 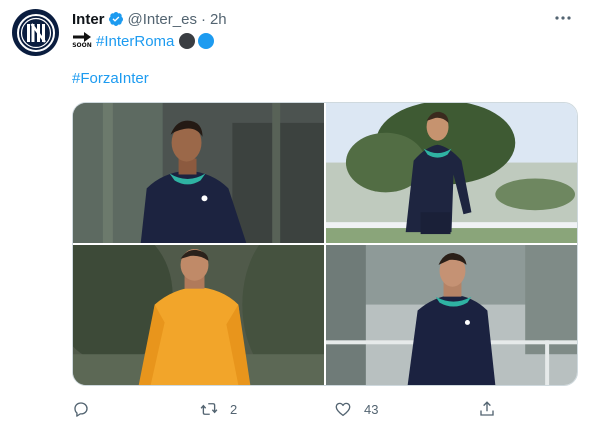 What do you see at coordinates (287, 409) in the screenshot?
I see `tweet-actions: 2 43` at bounding box center [287, 409].